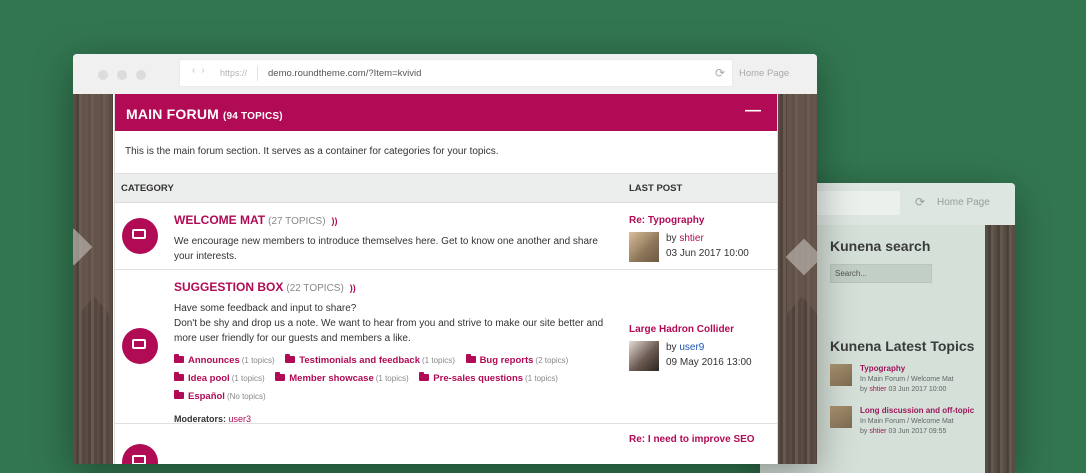 The image size is (1086, 473). Describe the element at coordinates (240, 419) in the screenshot. I see `moderator-link: user3` at that location.